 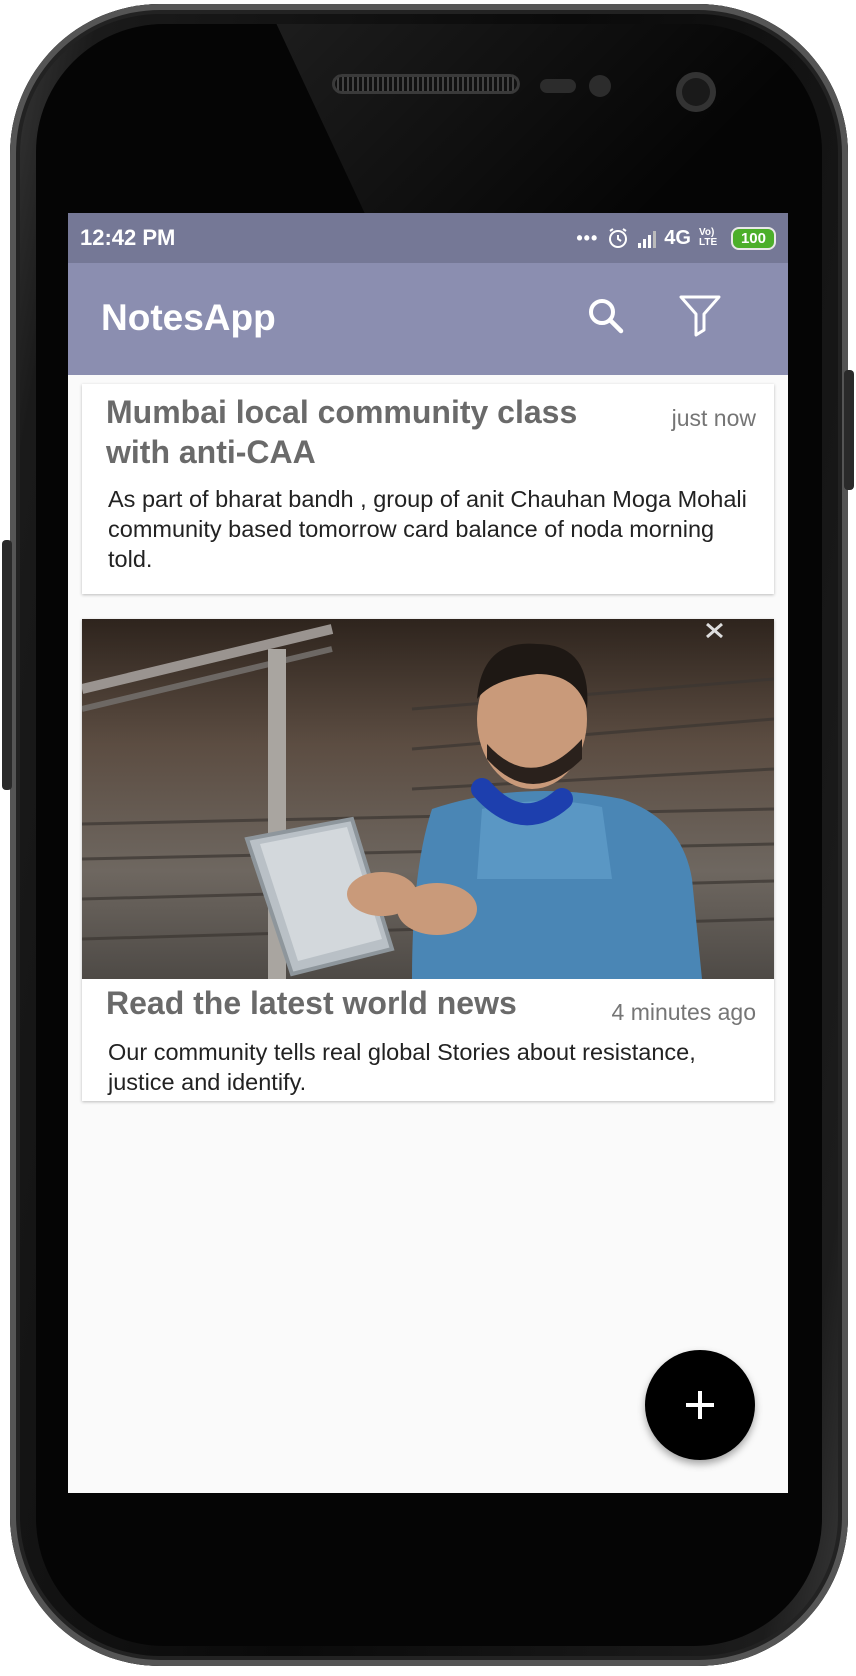 I want to click on phone-side-button-left, so click(x=7, y=665).